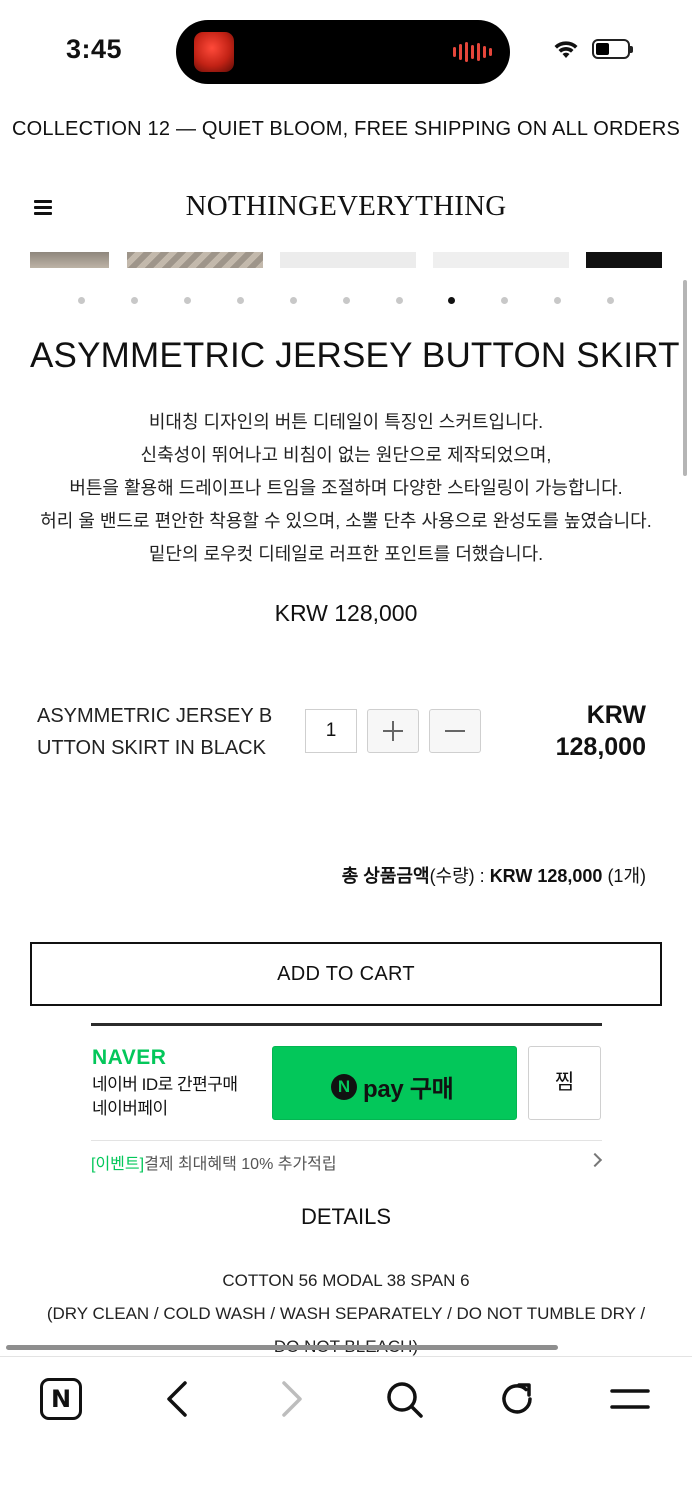  What do you see at coordinates (346, 554) in the screenshot?
I see `description-line: 밑단의 로우컷 디테일로 러프한 포인트를 더했습니다.` at bounding box center [346, 554].